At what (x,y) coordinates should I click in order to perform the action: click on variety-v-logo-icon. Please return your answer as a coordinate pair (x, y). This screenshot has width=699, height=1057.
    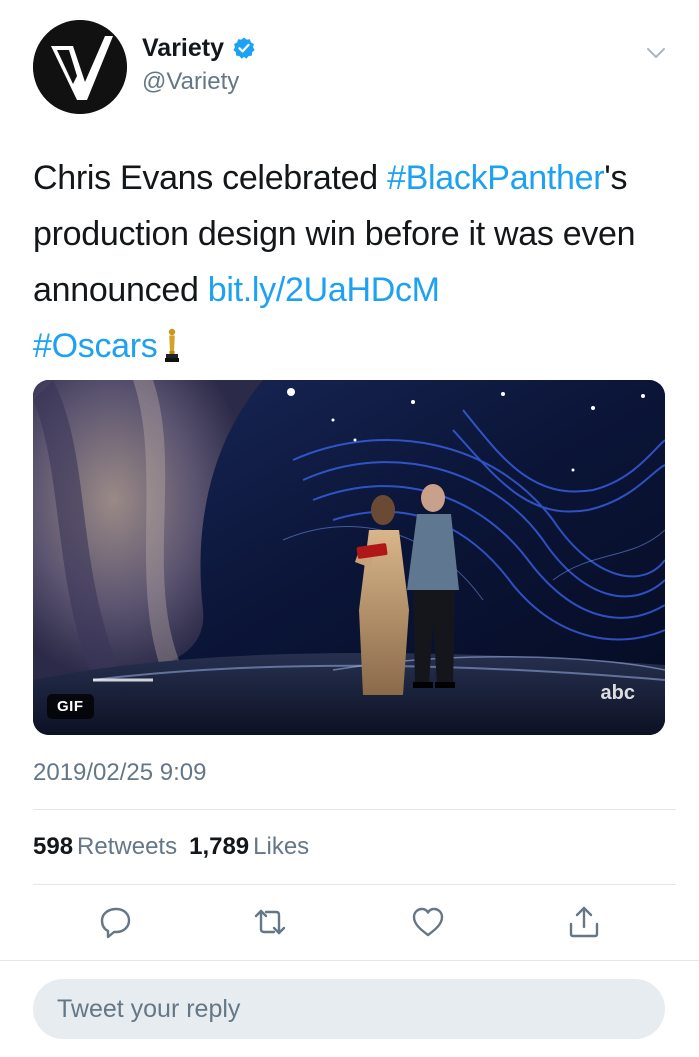
    Looking at the image, I should click on (80, 67).